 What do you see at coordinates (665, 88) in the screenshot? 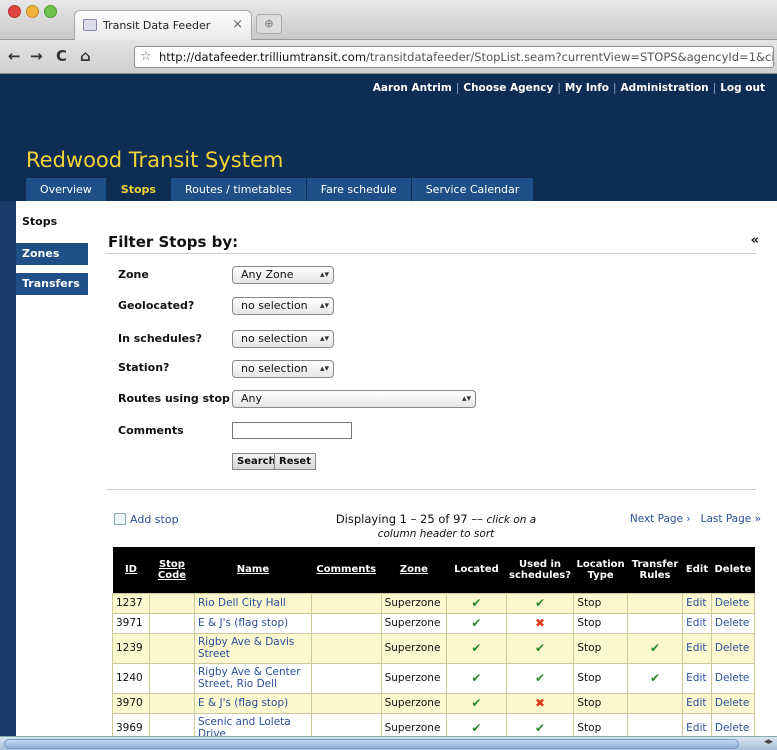
I see `administration-link: Administration` at bounding box center [665, 88].